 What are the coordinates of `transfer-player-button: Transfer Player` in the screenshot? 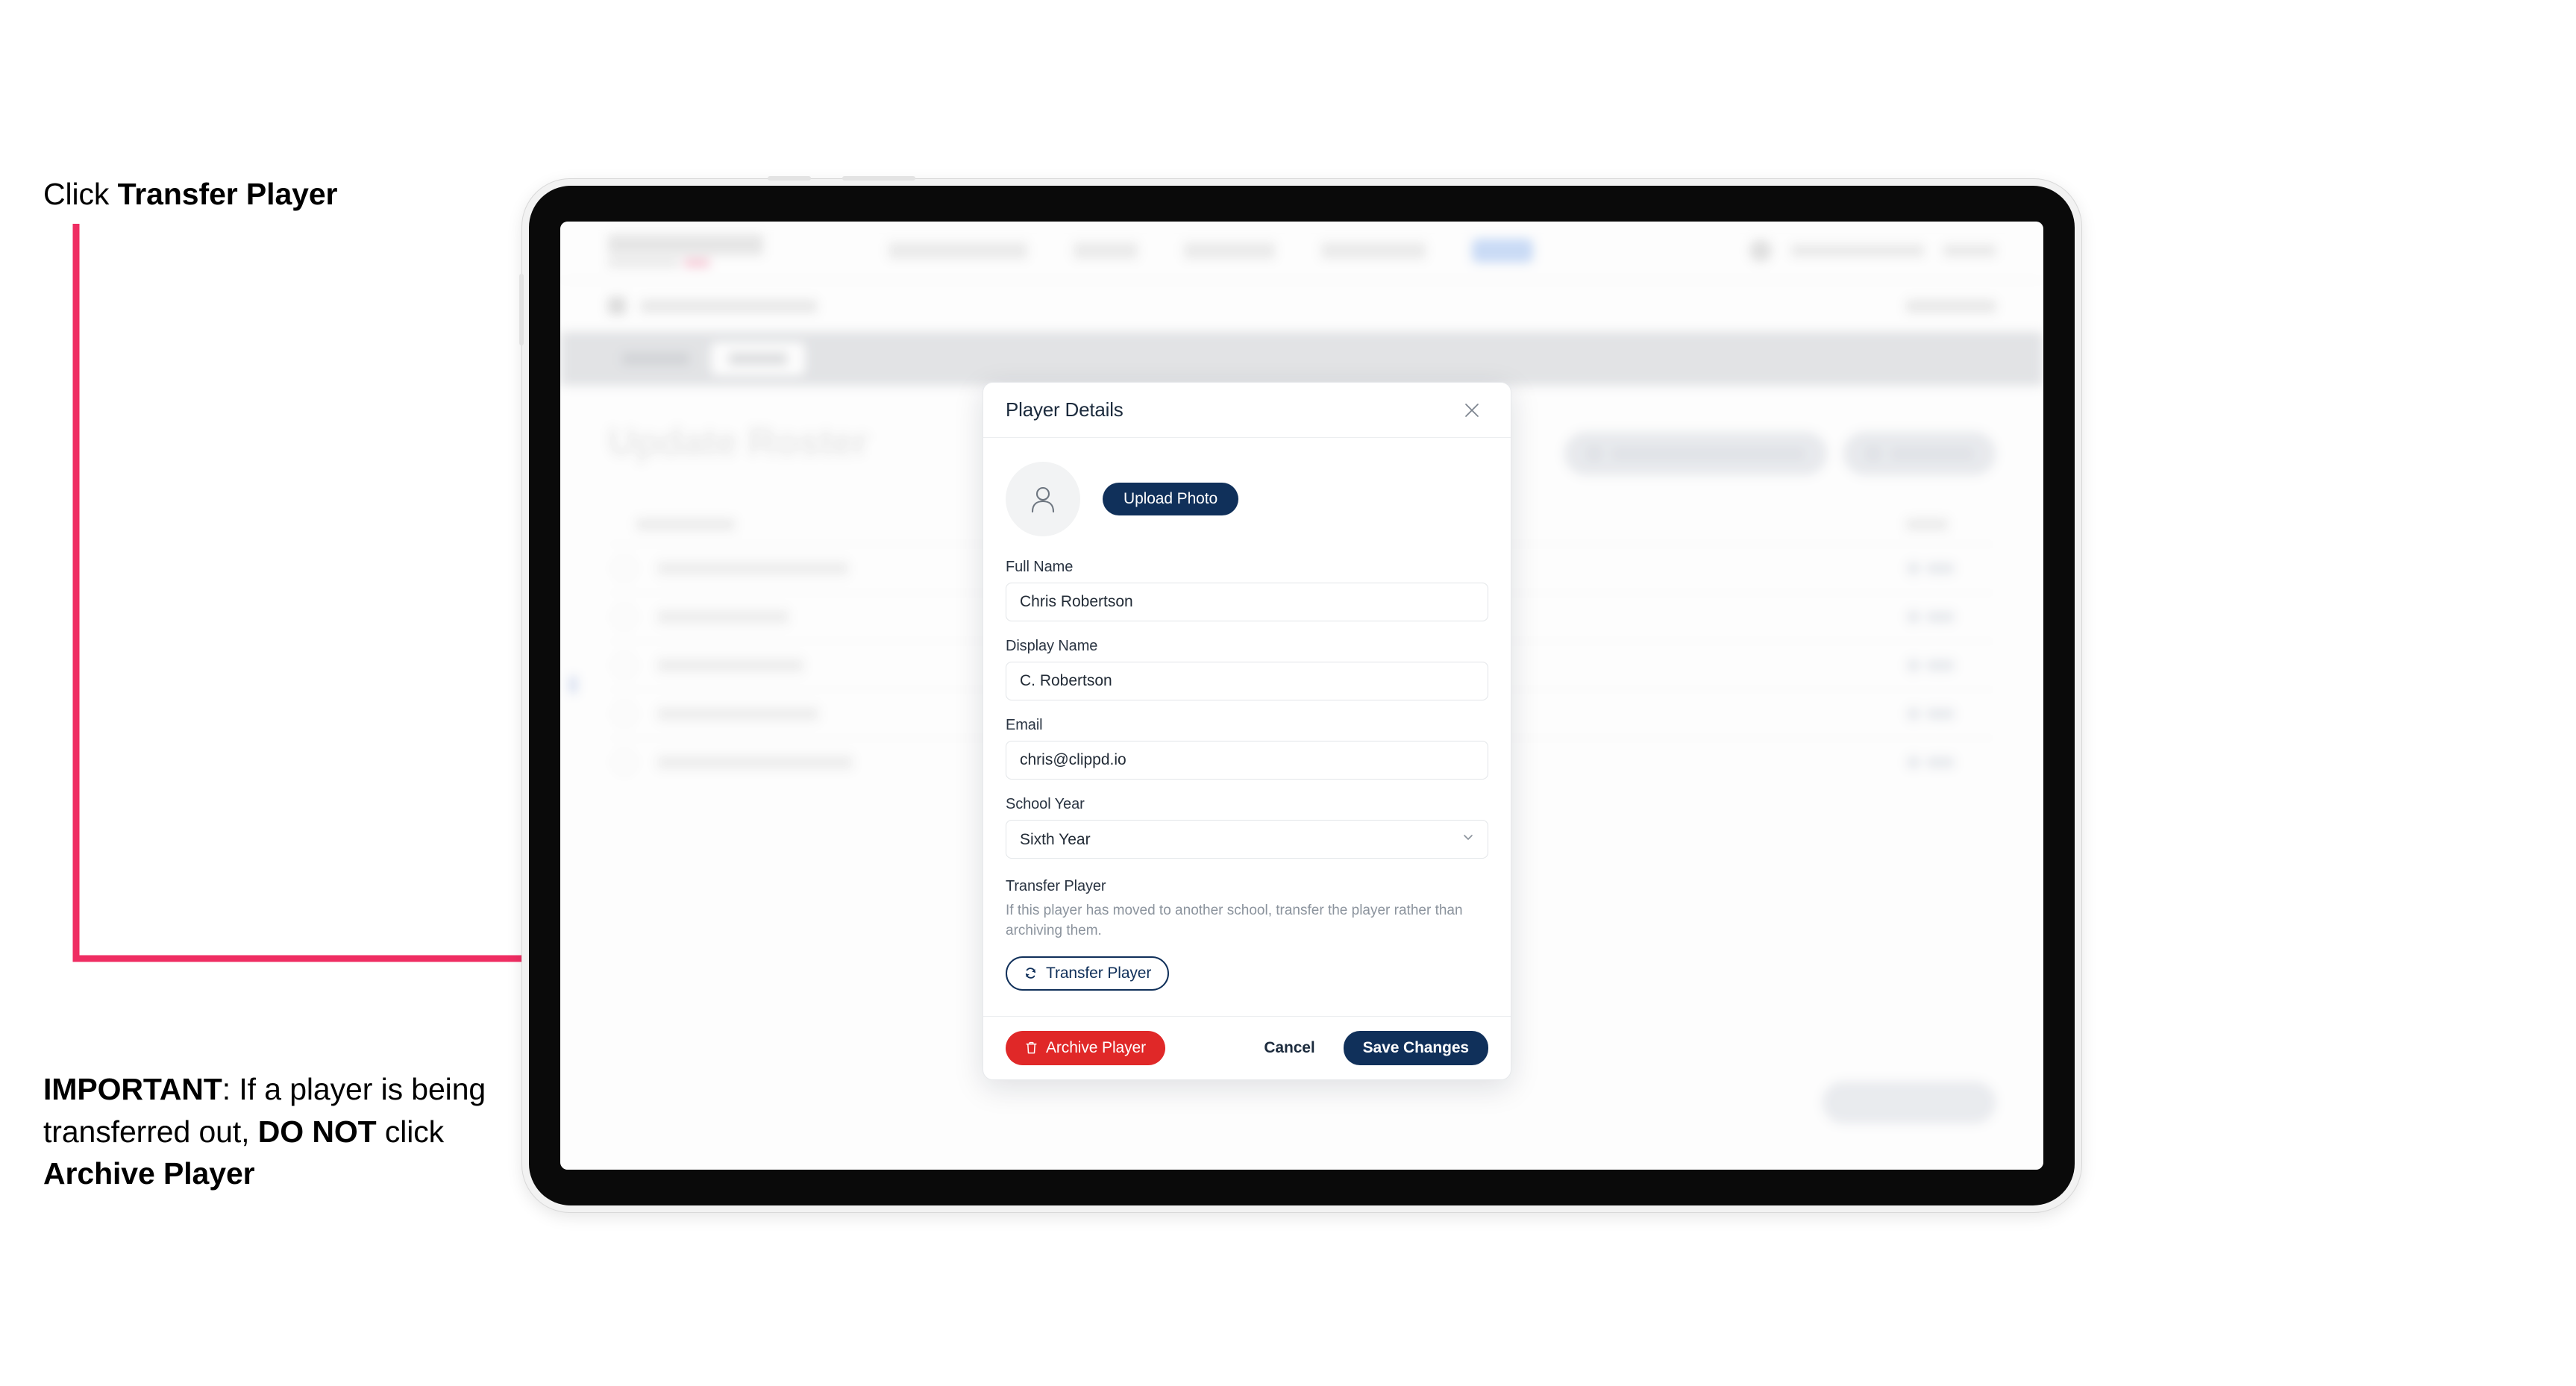 It's located at (1088, 973).